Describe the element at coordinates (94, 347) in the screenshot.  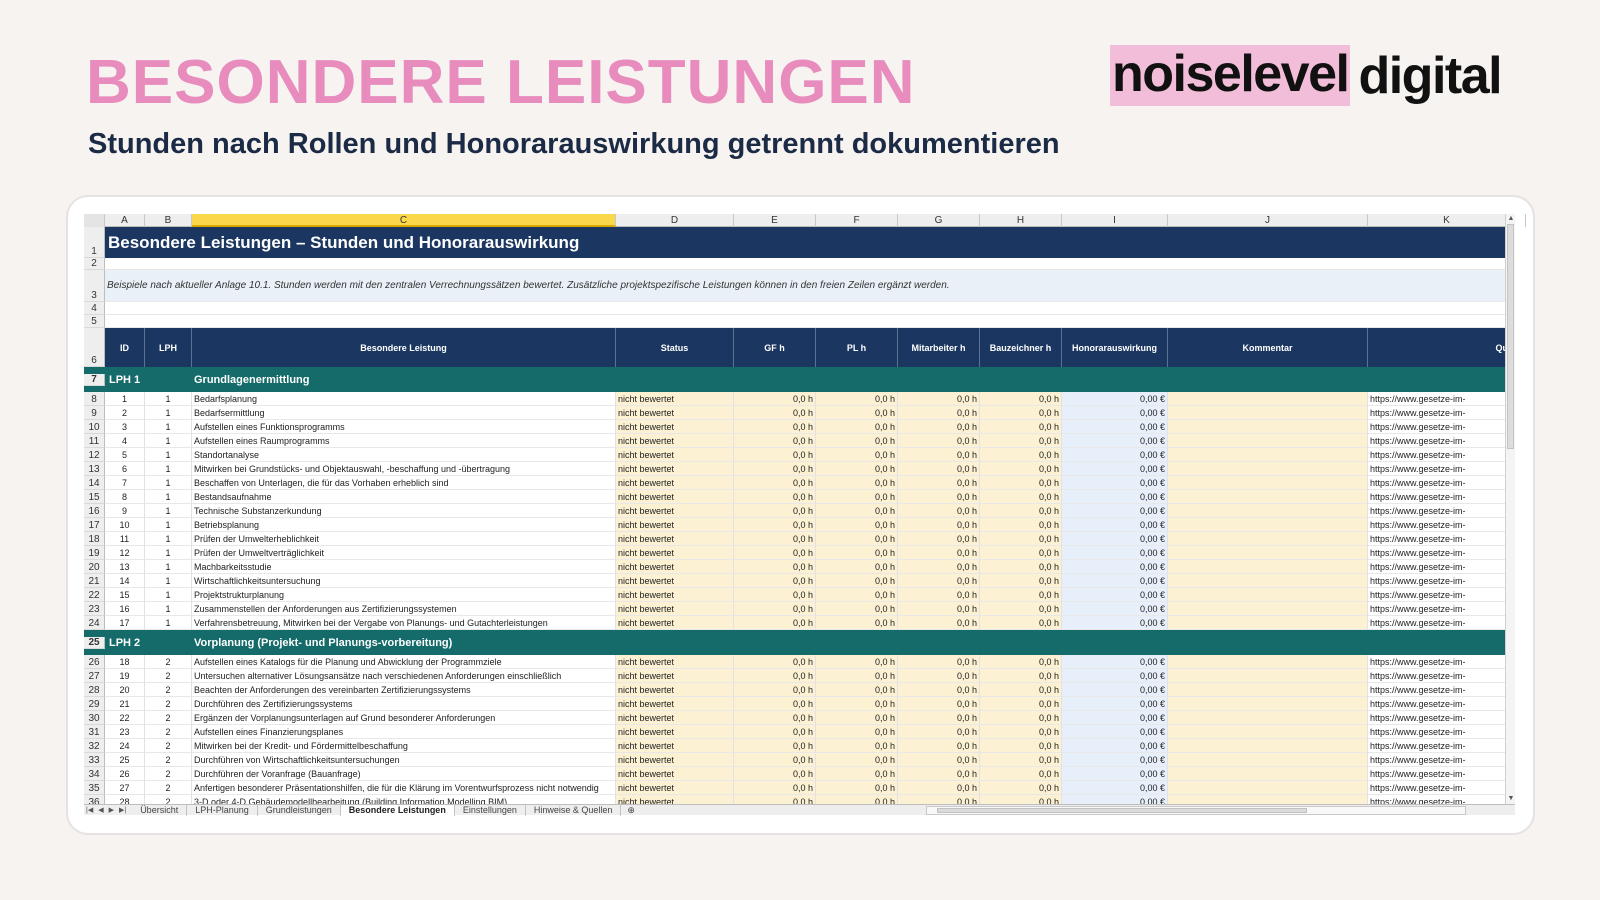
I see `row-number: 6` at that location.